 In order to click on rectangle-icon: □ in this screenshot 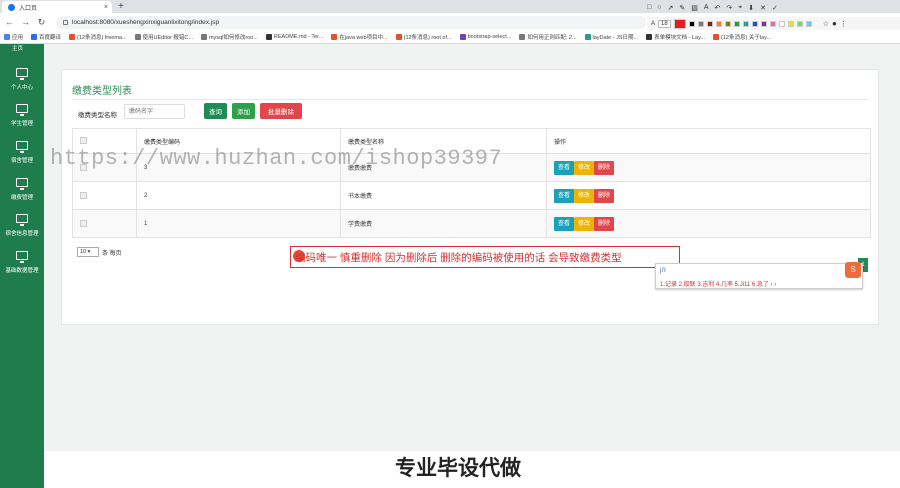, I will do `click(649, 7)`.